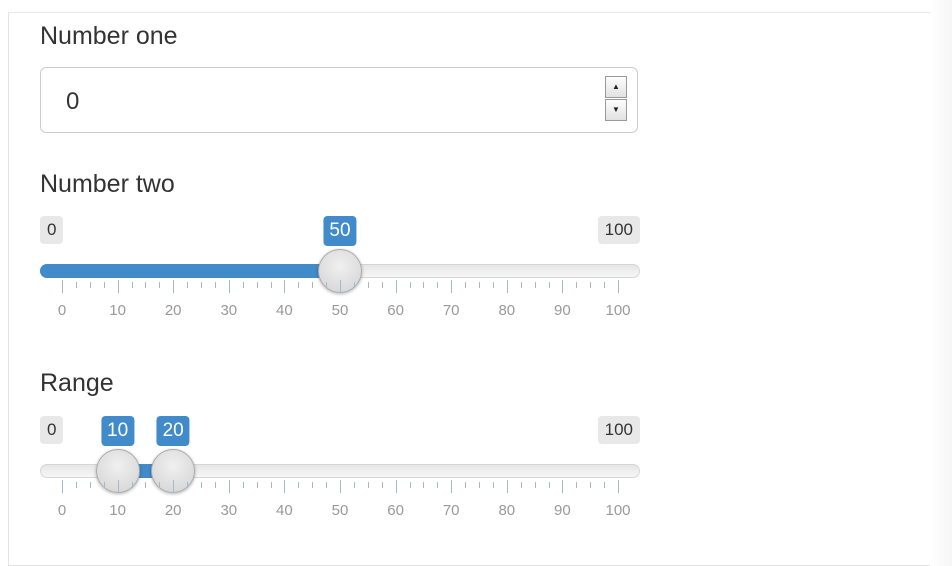  Describe the element at coordinates (451, 510) in the screenshot. I see `range-tick-label: 70` at that location.